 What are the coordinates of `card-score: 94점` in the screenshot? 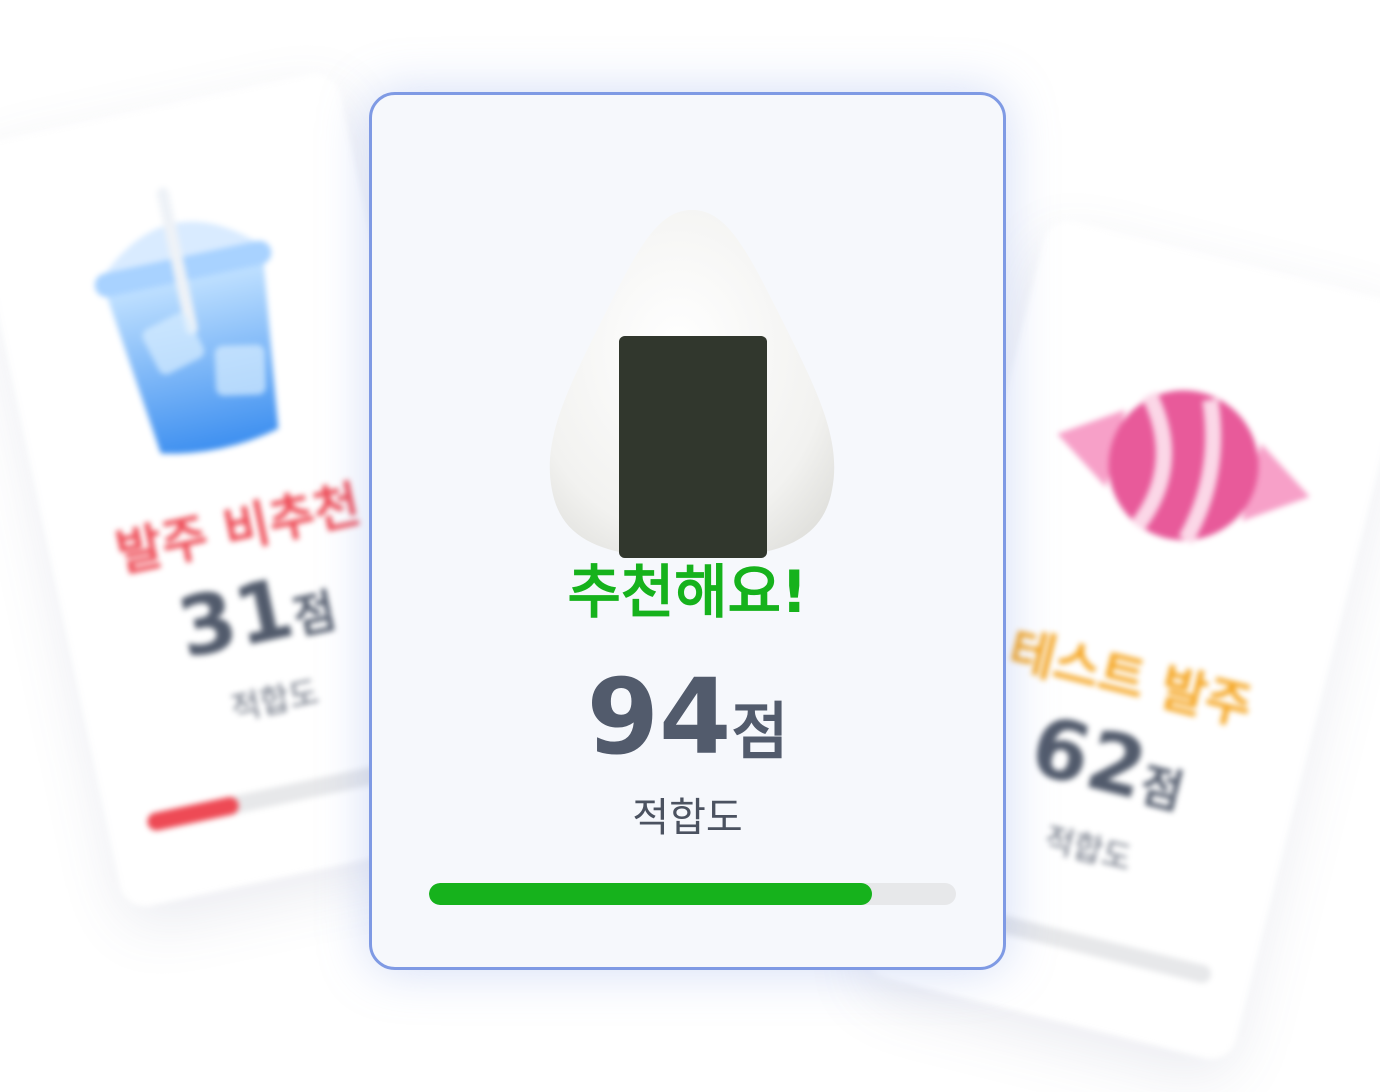 It's located at (687, 717).